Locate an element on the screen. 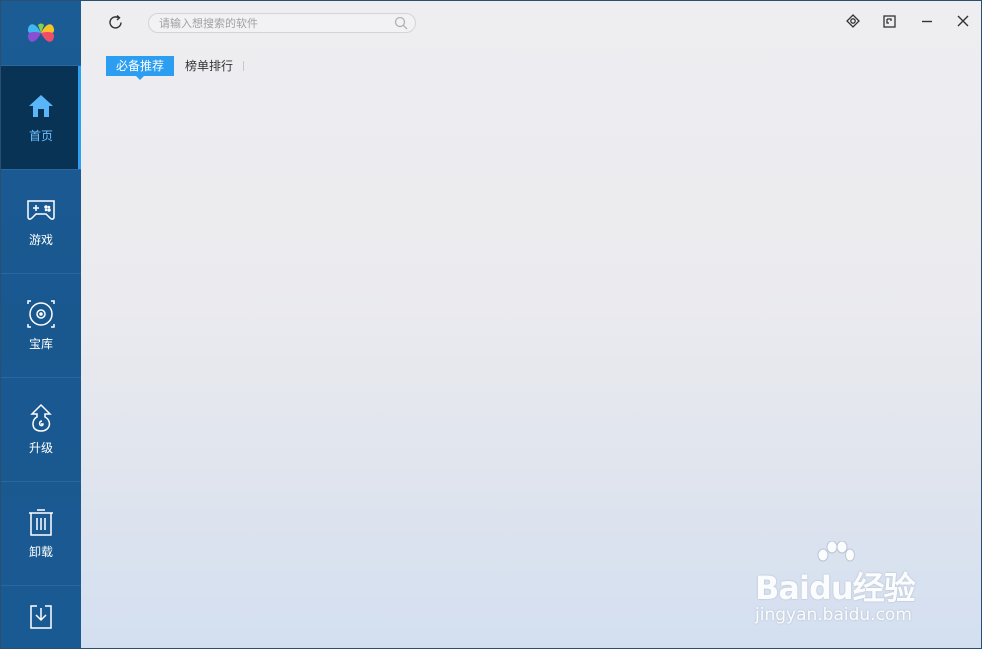 The height and width of the screenshot is (649, 982). sidebar-item-label: 升级 is located at coordinates (40, 448).